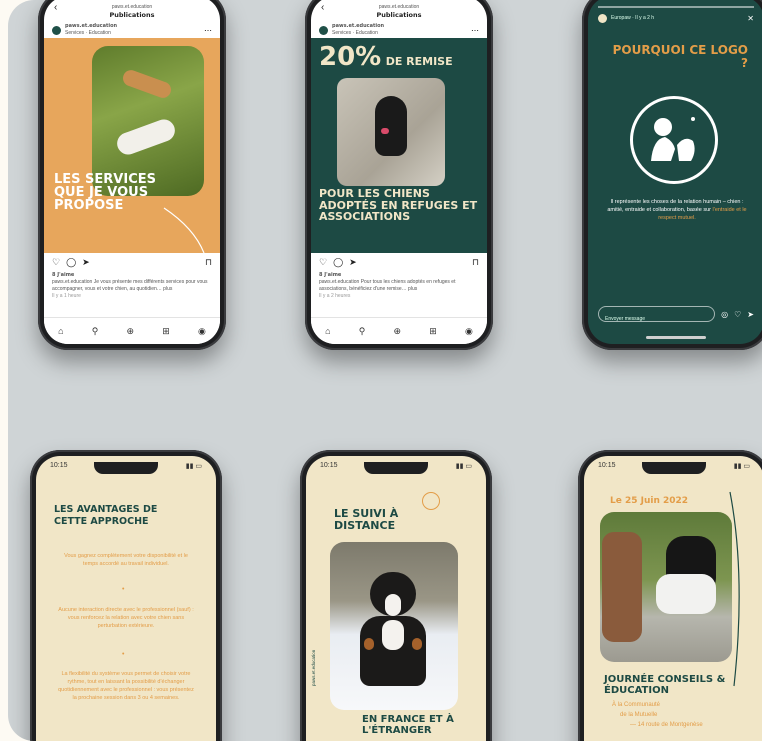  Describe the element at coordinates (106, 515) in the screenshot. I see `slide-title: LES AVANTAGES DE CETTE APPROCHE` at that location.